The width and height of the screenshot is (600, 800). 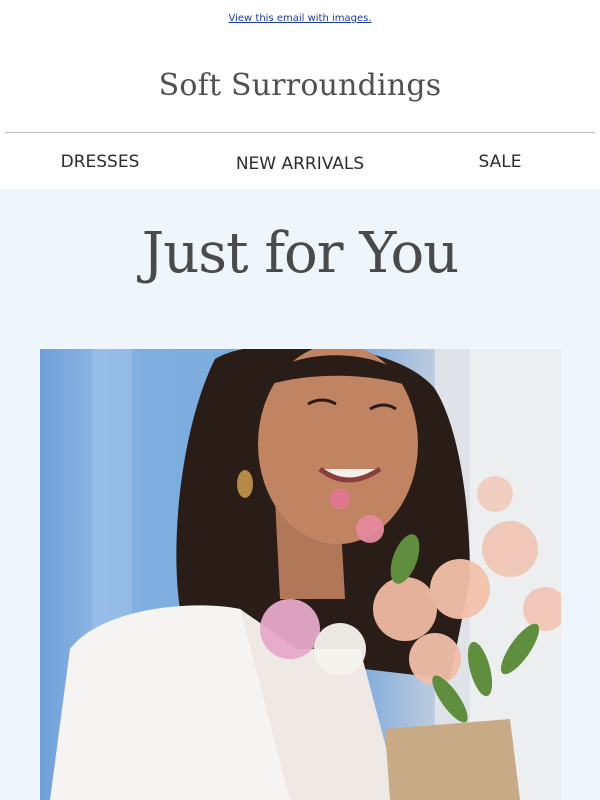 I want to click on preheader: View this email with images., so click(x=300, y=18).